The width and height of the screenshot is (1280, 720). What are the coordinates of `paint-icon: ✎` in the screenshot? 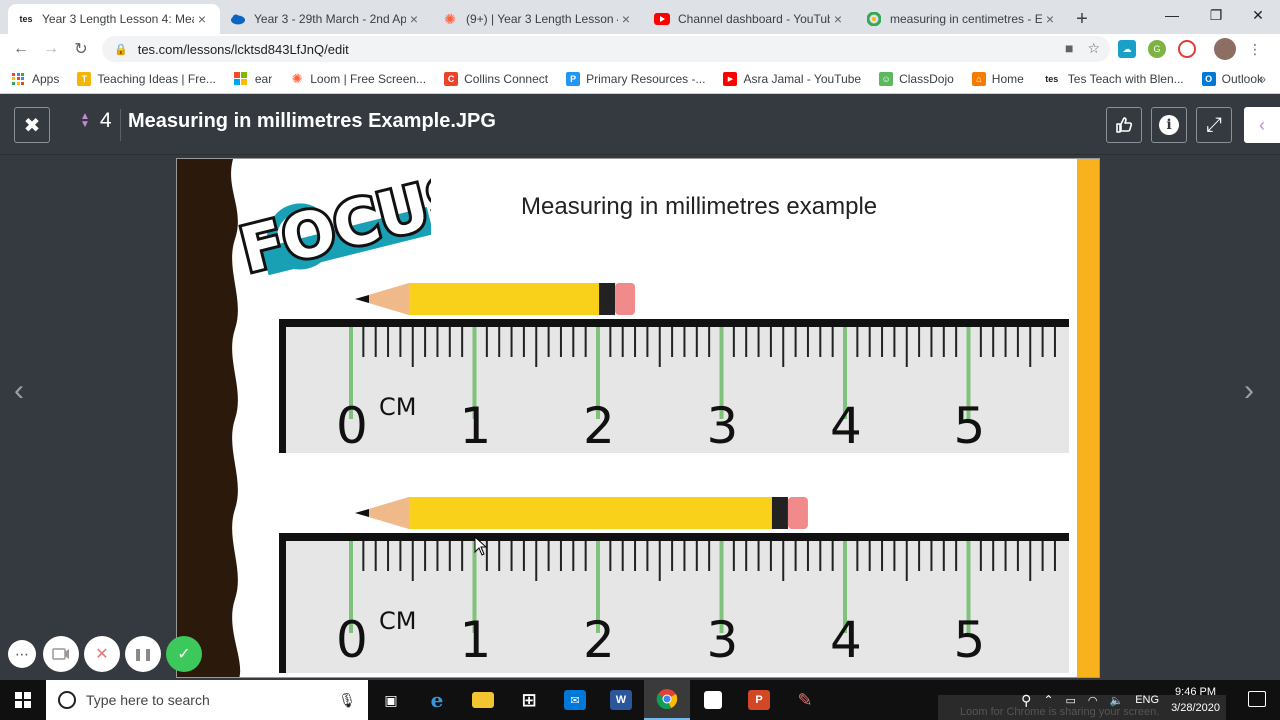 It's located at (805, 700).